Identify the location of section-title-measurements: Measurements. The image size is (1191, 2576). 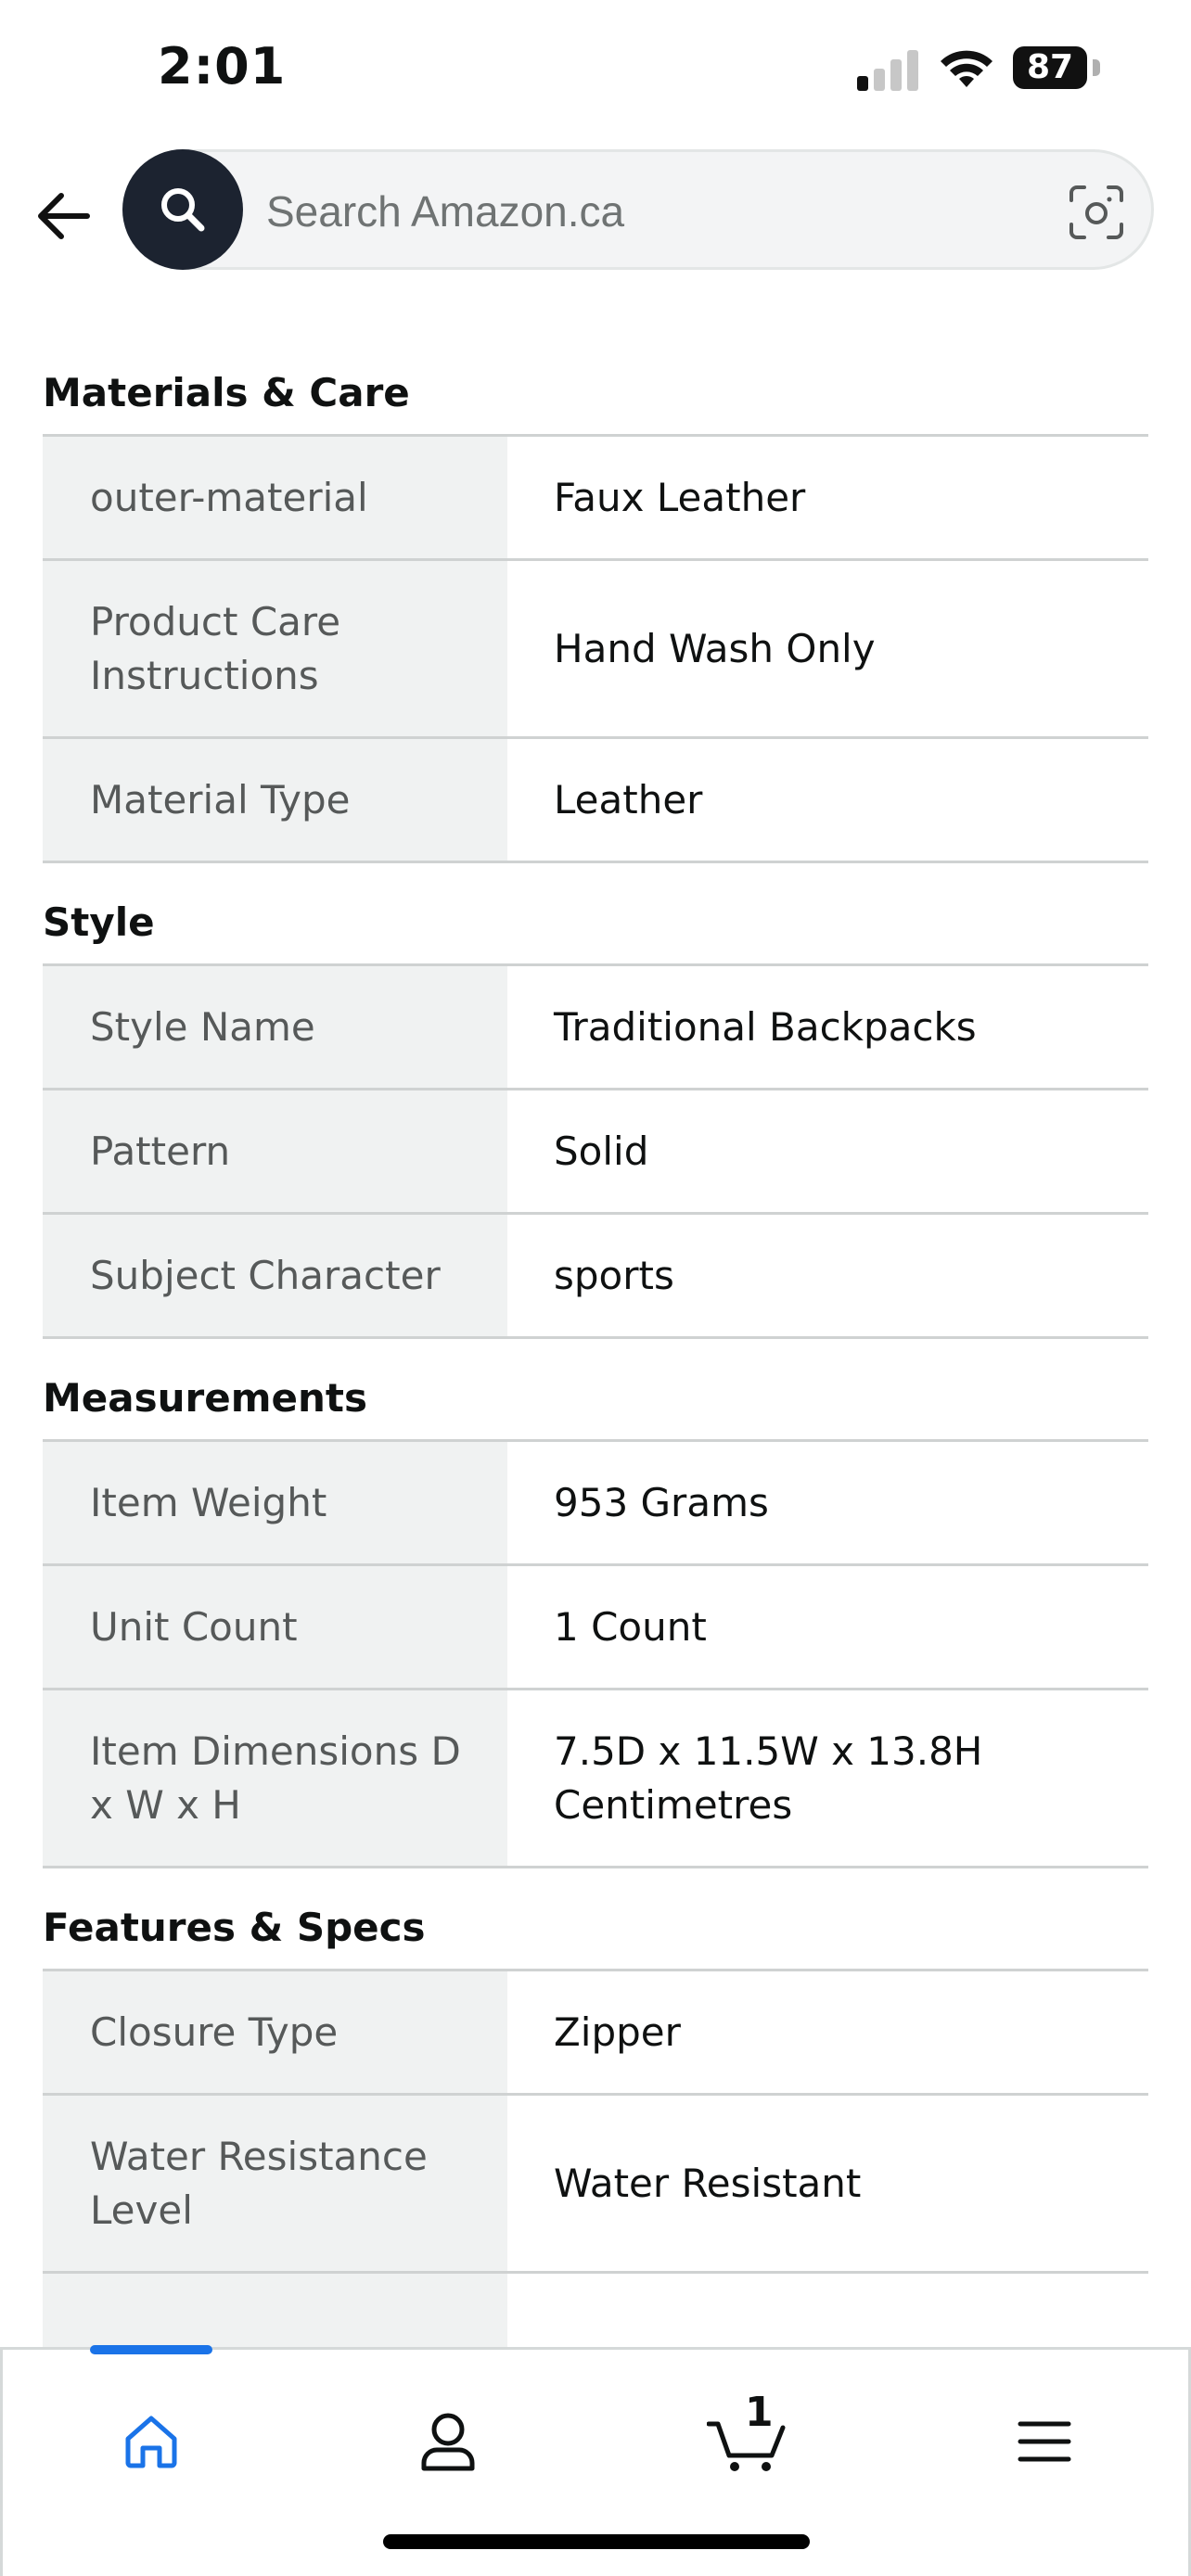
(205, 1398).